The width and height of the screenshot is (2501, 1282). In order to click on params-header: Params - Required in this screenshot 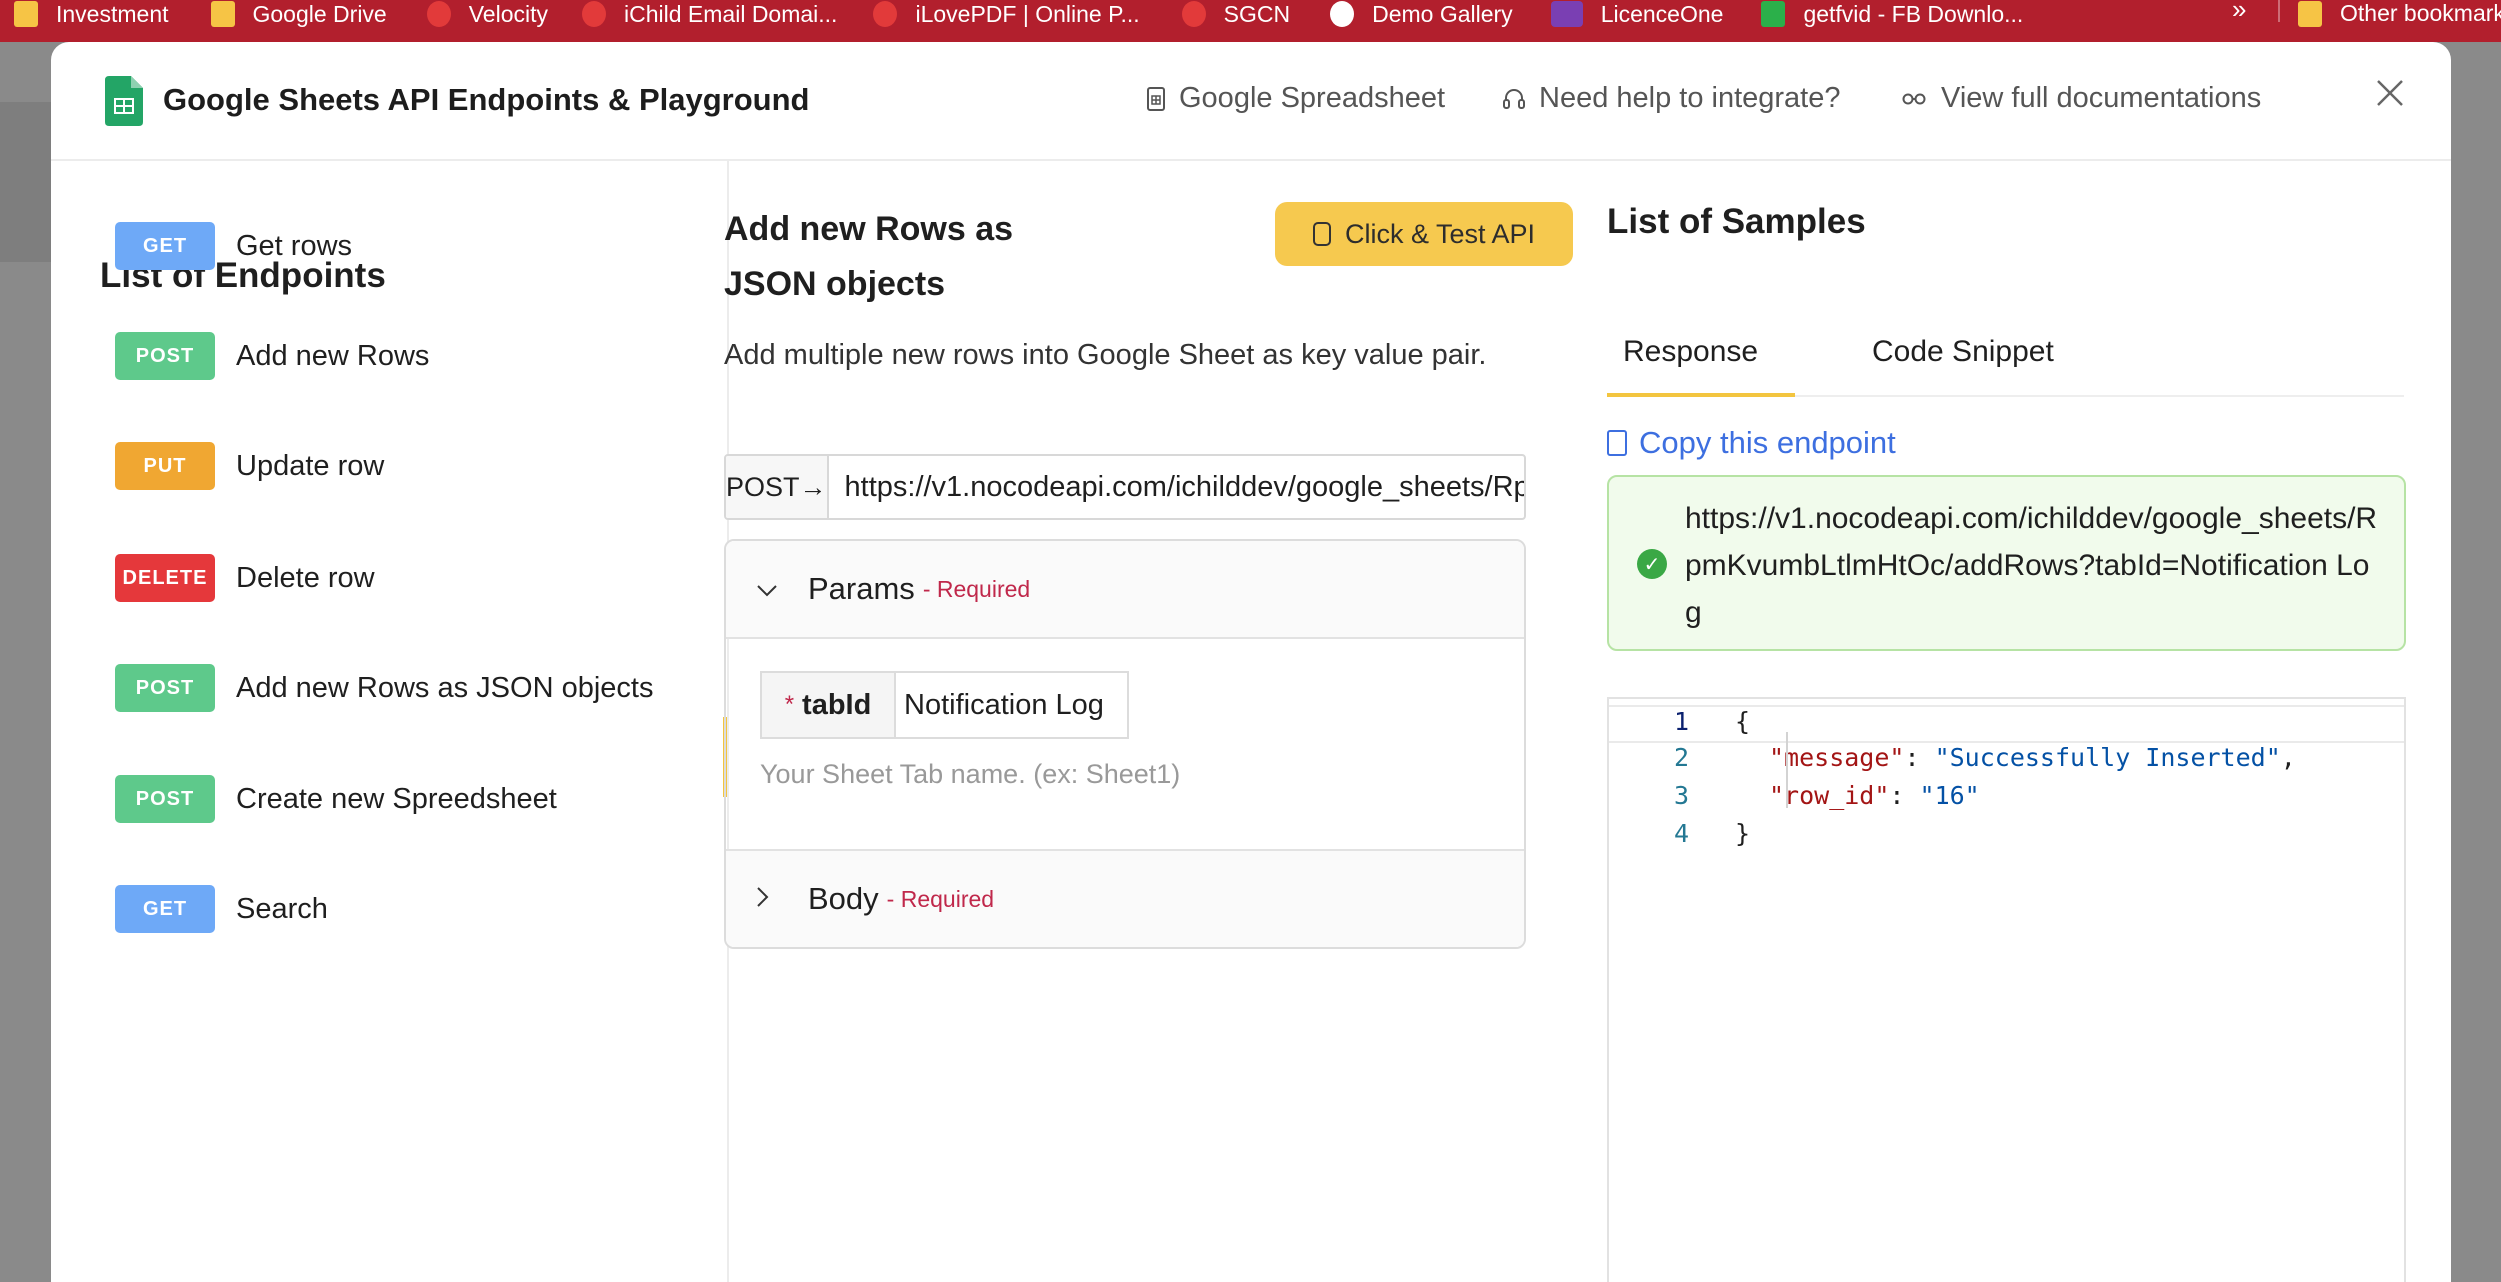, I will do `click(1125, 589)`.